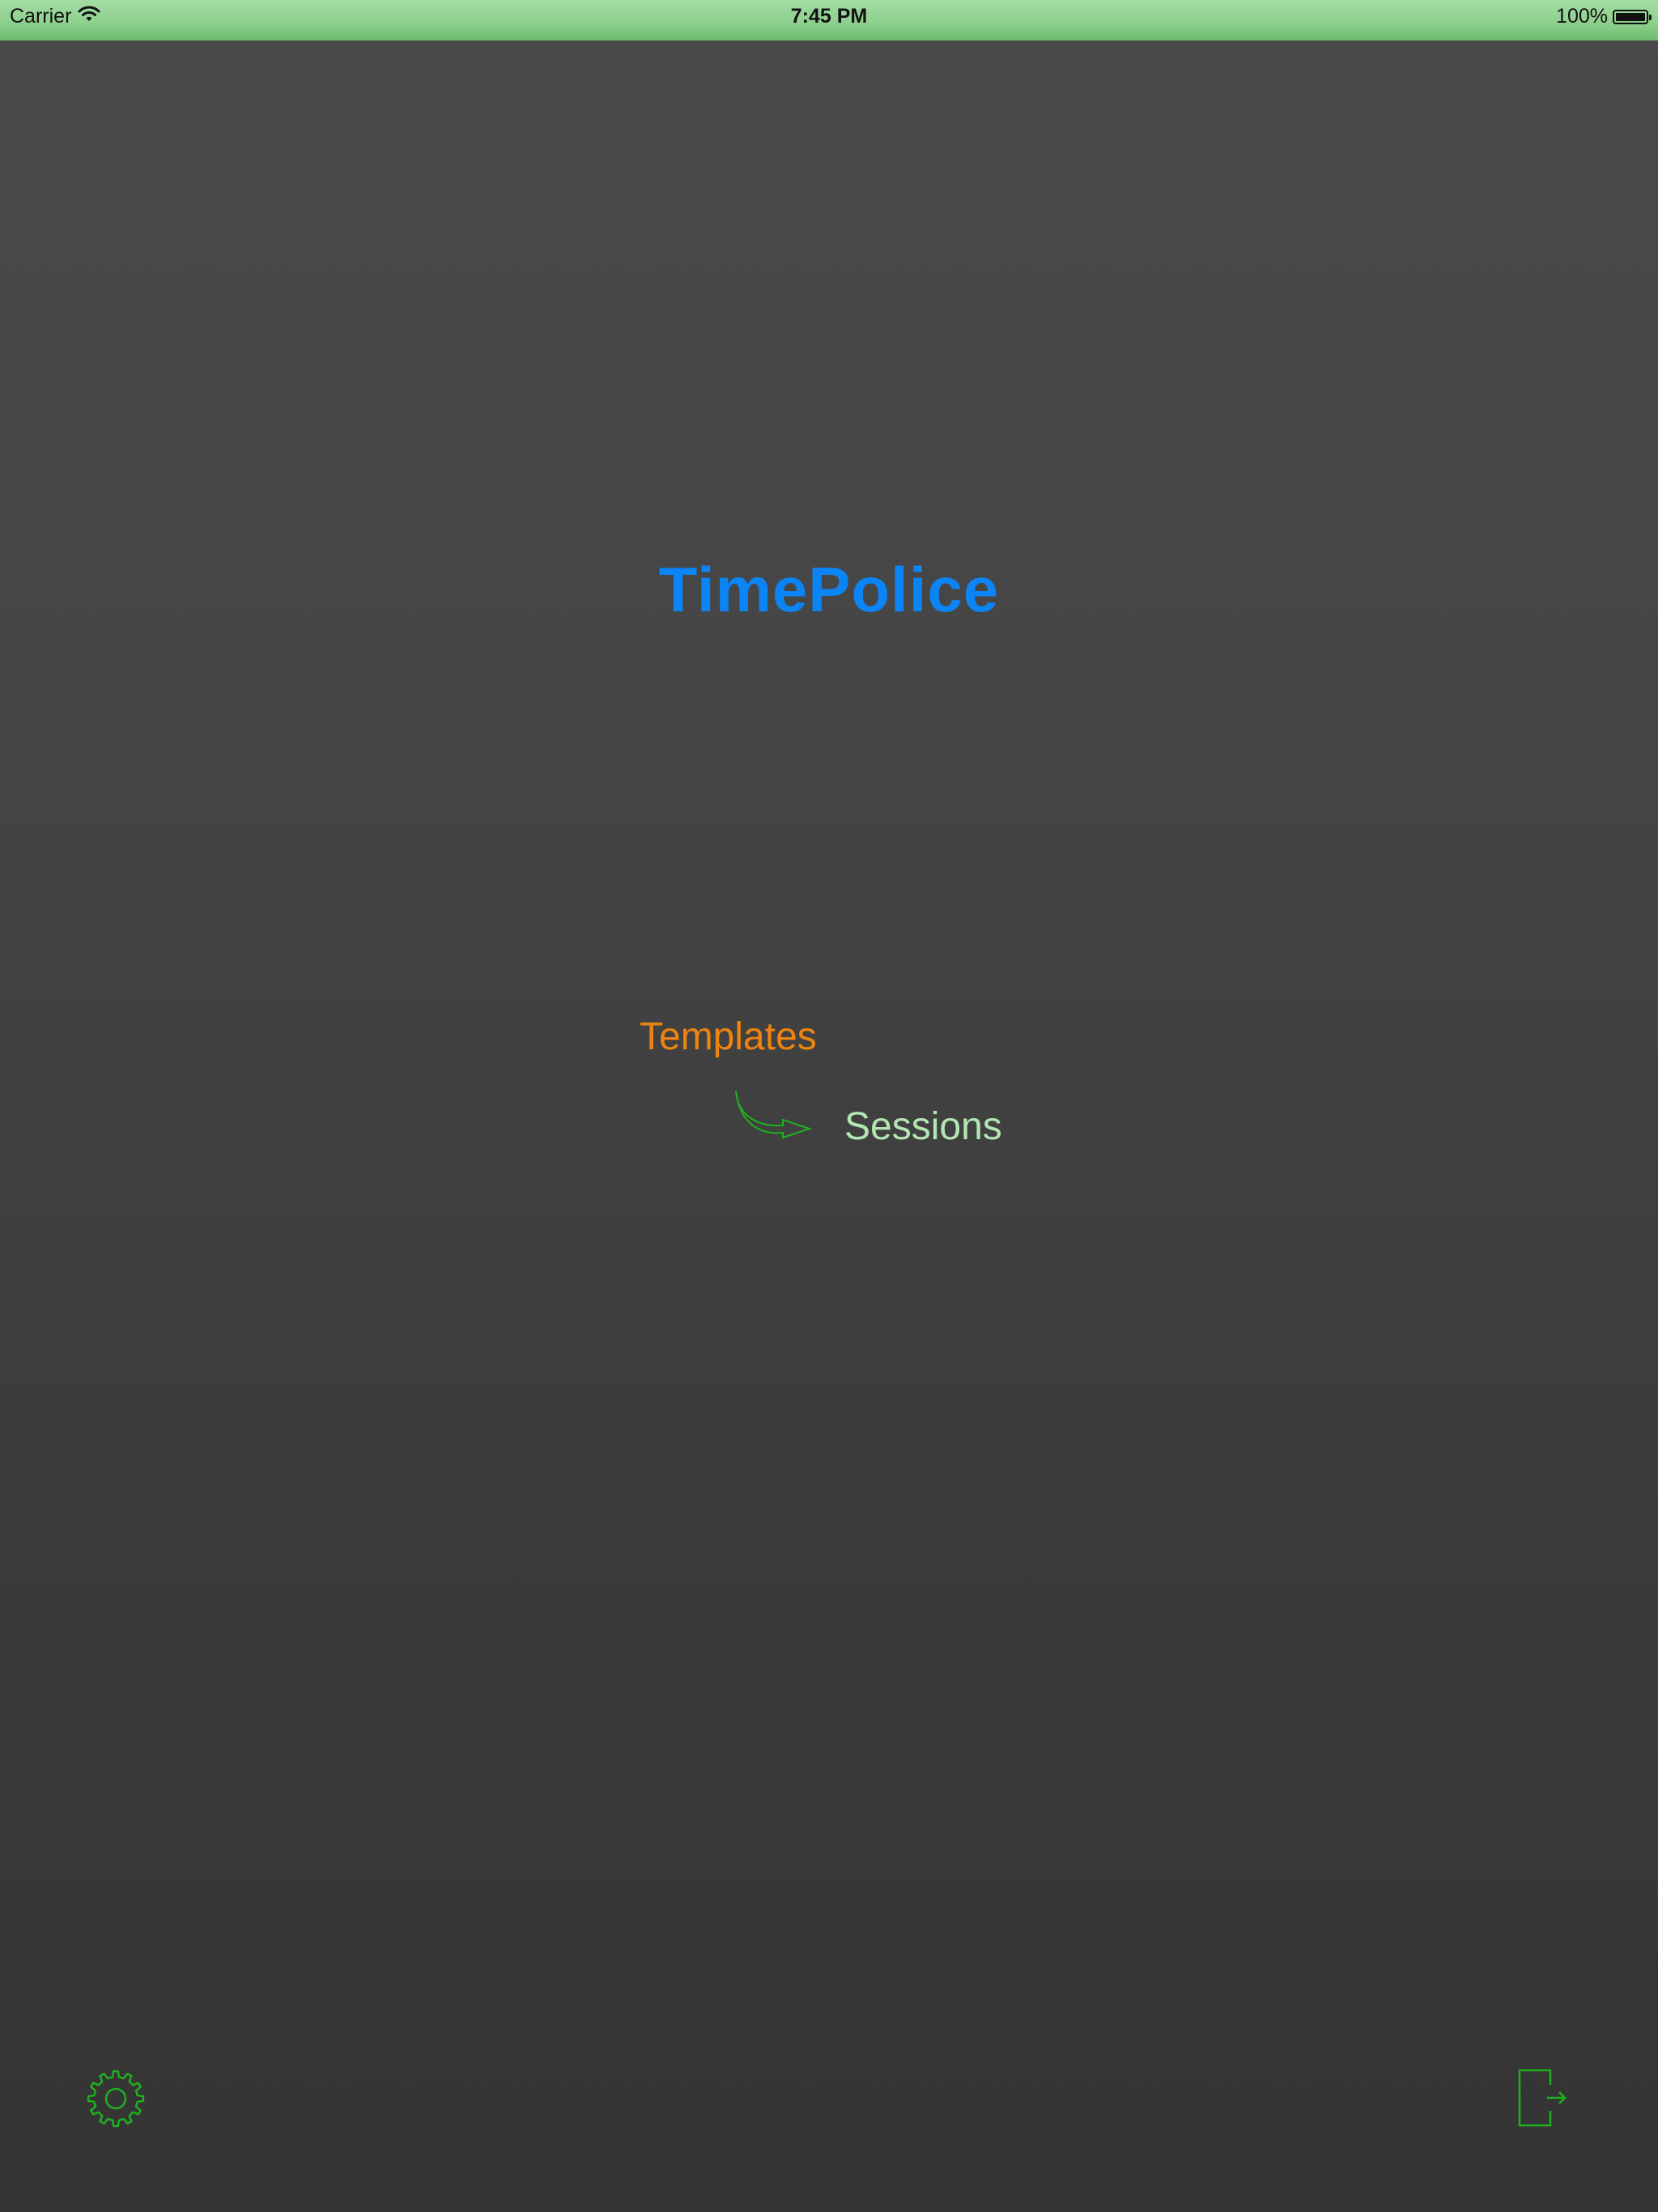 This screenshot has height=2212, width=1658. I want to click on battery-icon, so click(1632, 16).